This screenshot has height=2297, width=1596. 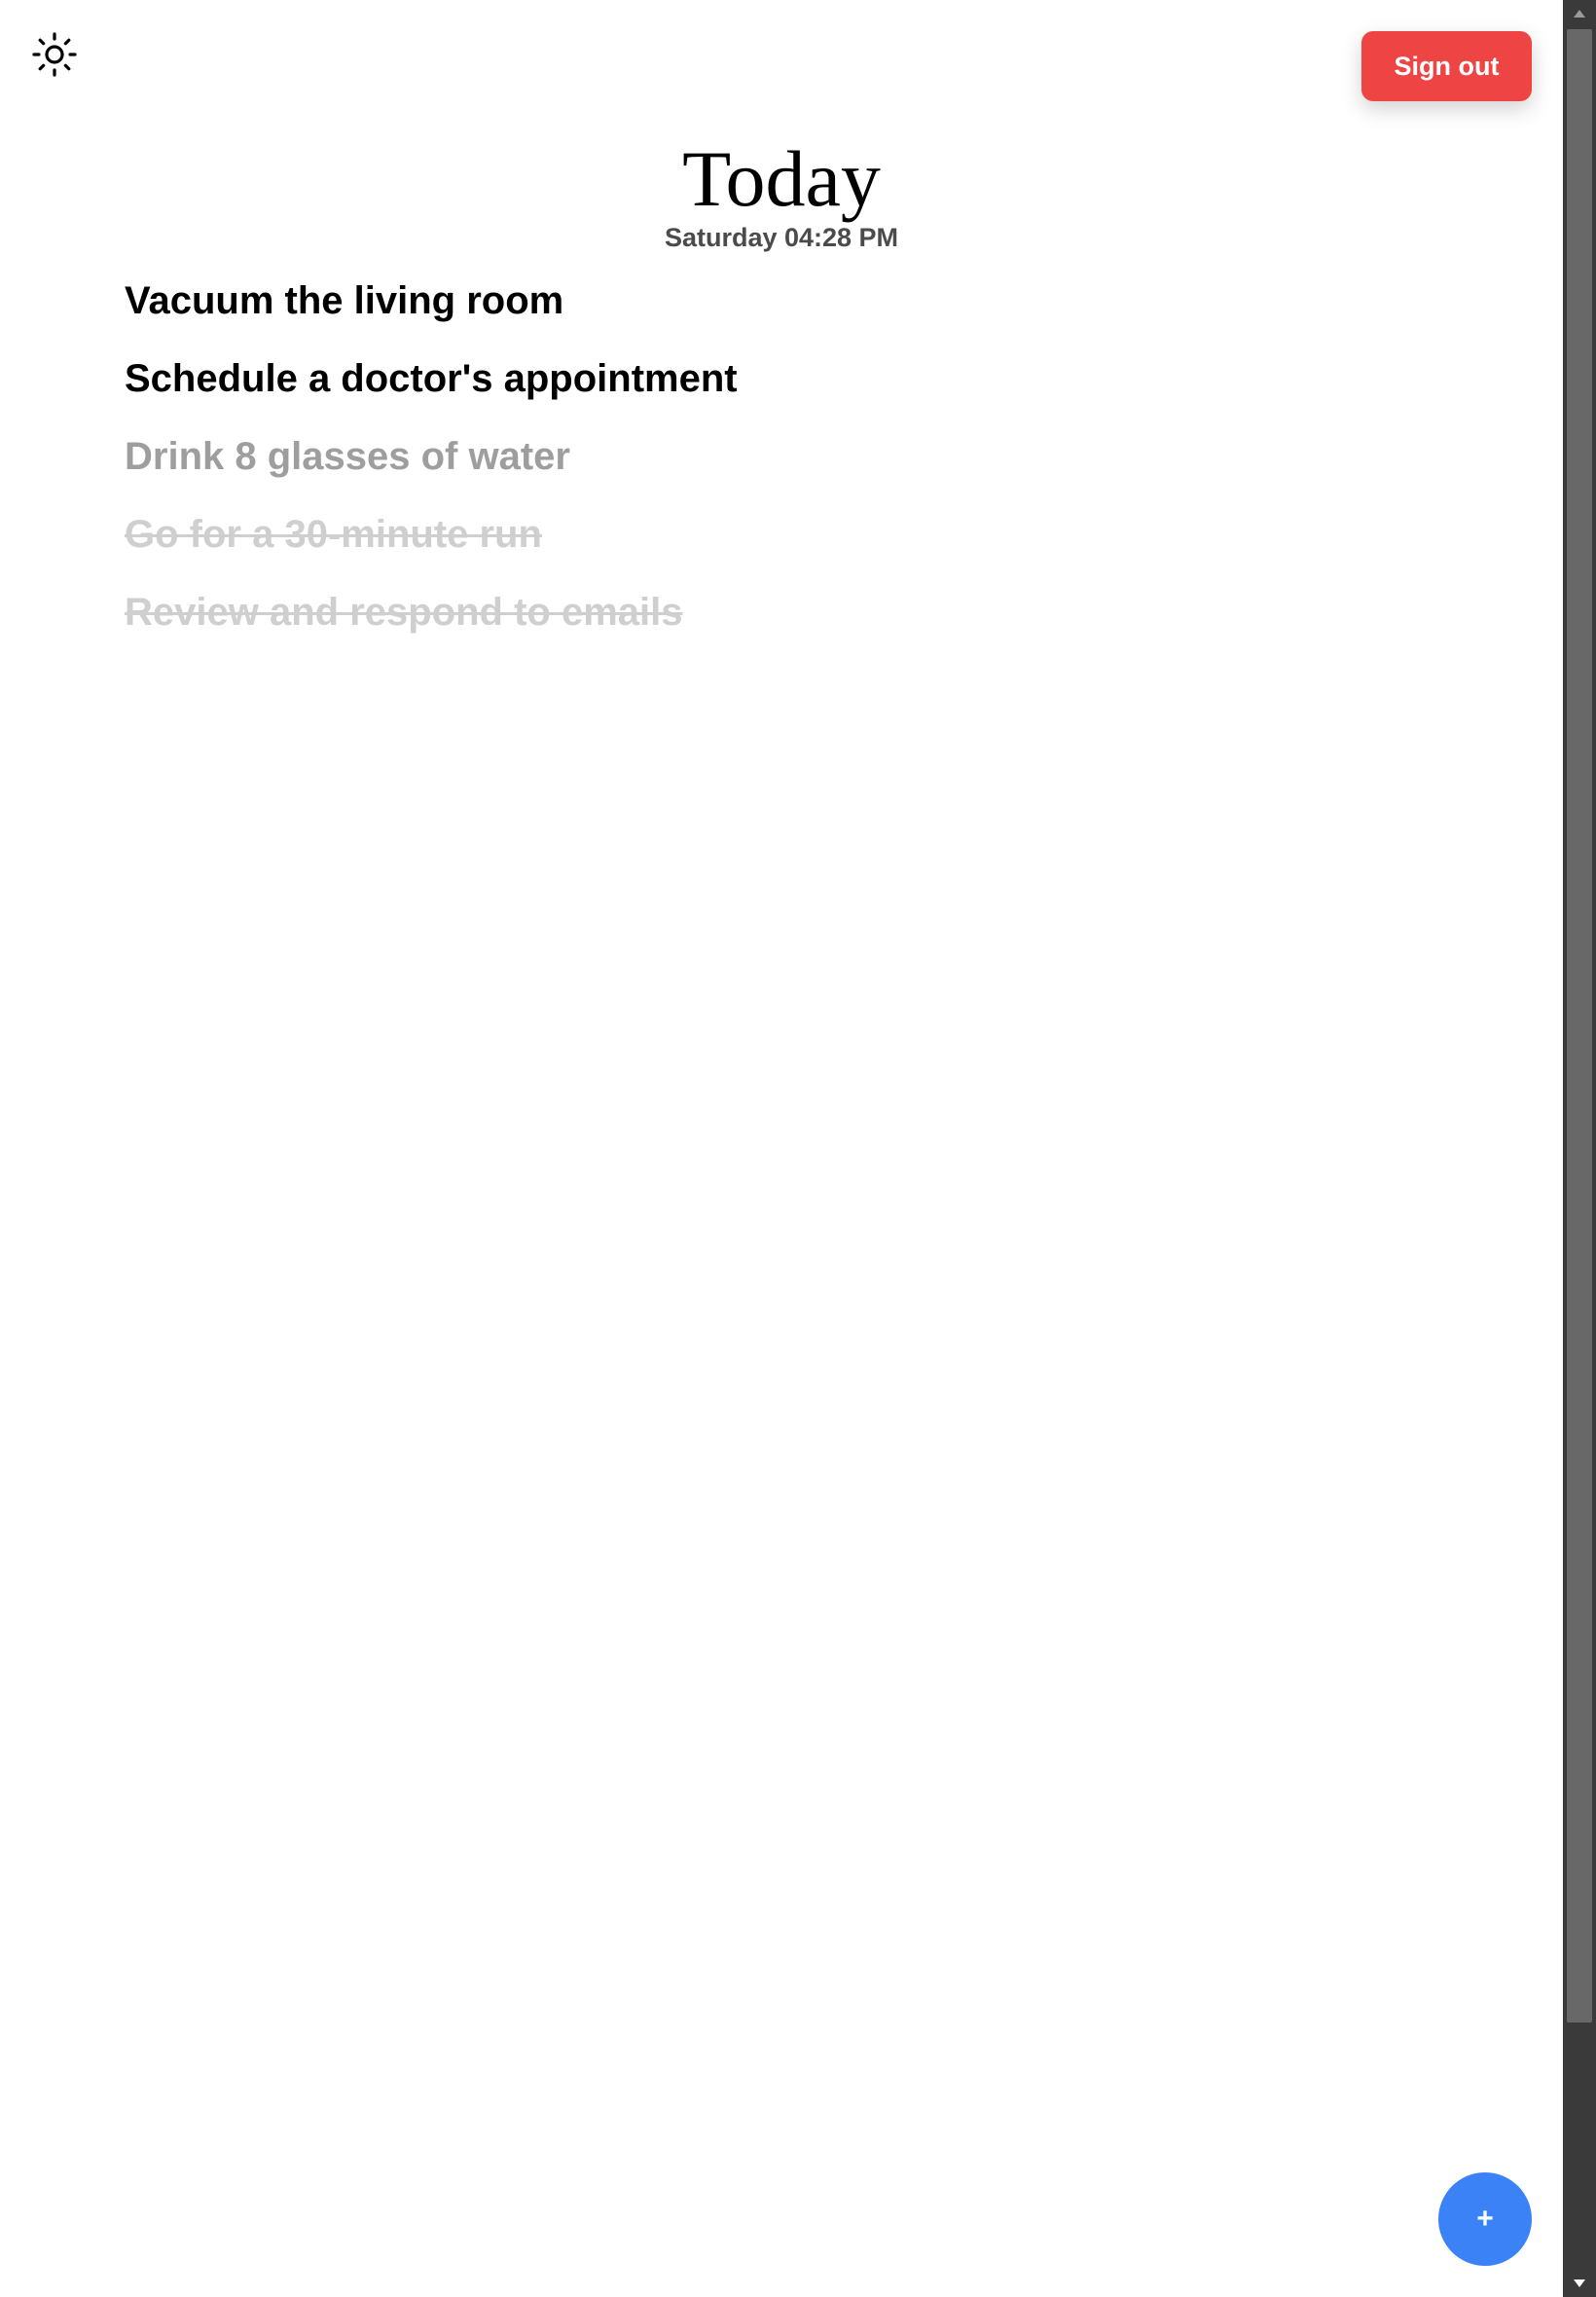 What do you see at coordinates (1579, 1026) in the screenshot?
I see `scrollbar-thumb` at bounding box center [1579, 1026].